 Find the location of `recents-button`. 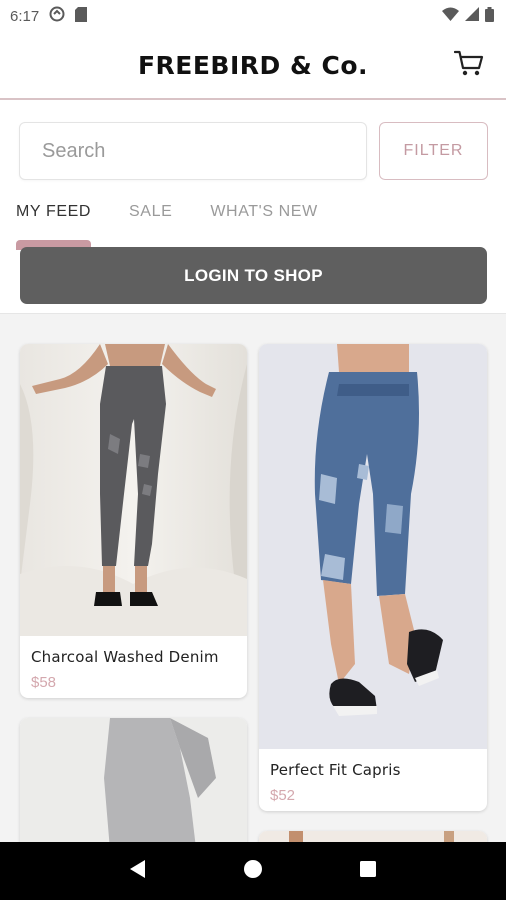

recents-button is located at coordinates (368, 871).